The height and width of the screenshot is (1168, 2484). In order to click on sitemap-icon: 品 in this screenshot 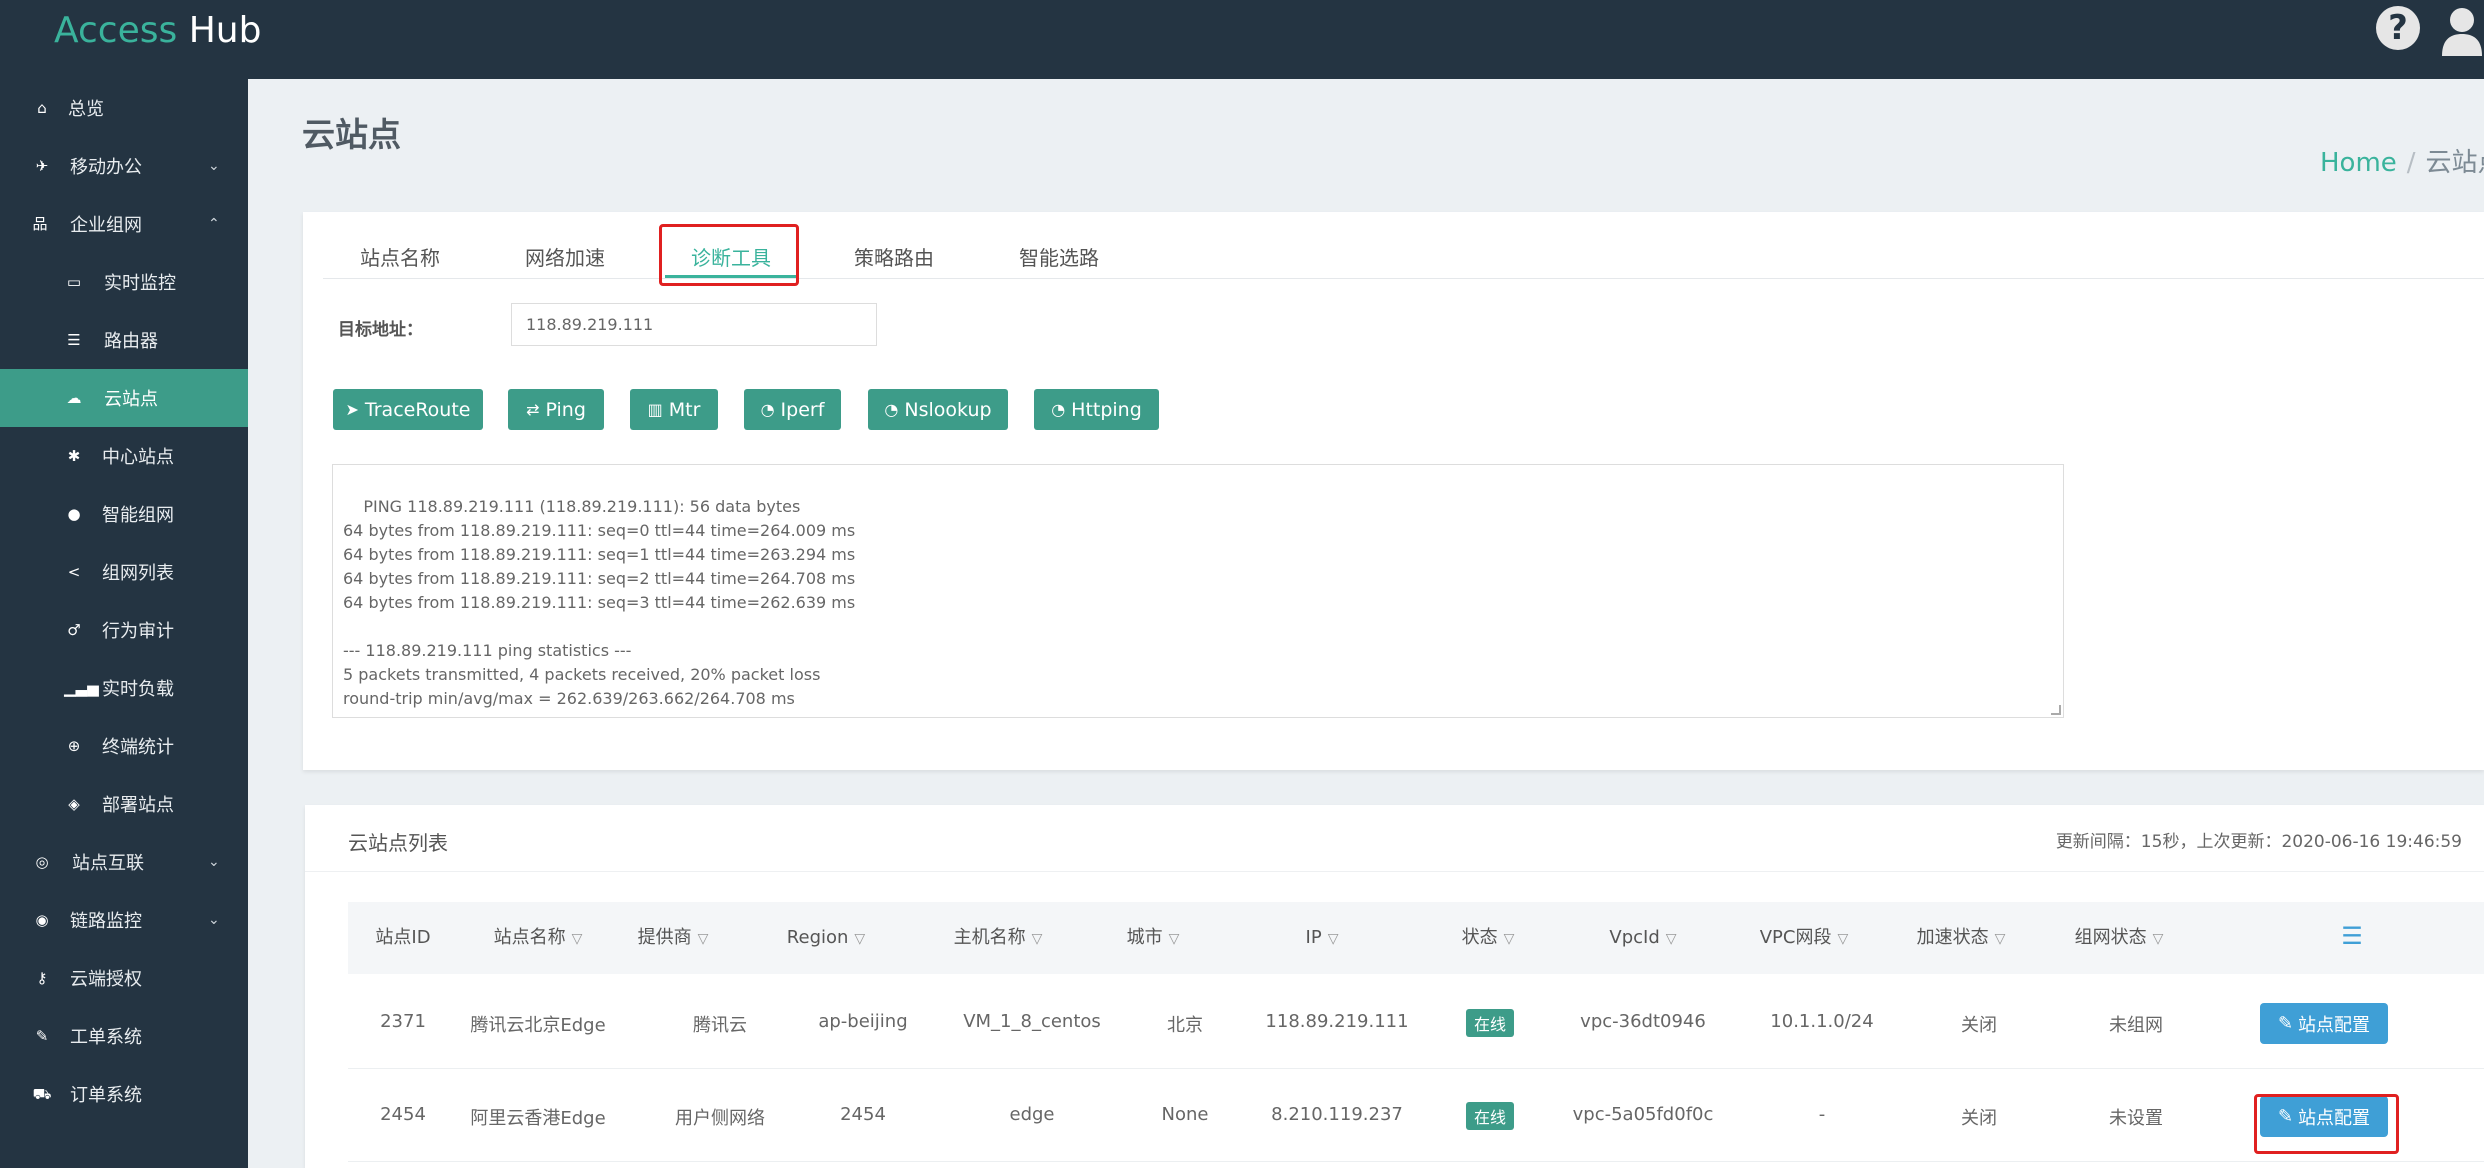, I will do `click(40, 224)`.